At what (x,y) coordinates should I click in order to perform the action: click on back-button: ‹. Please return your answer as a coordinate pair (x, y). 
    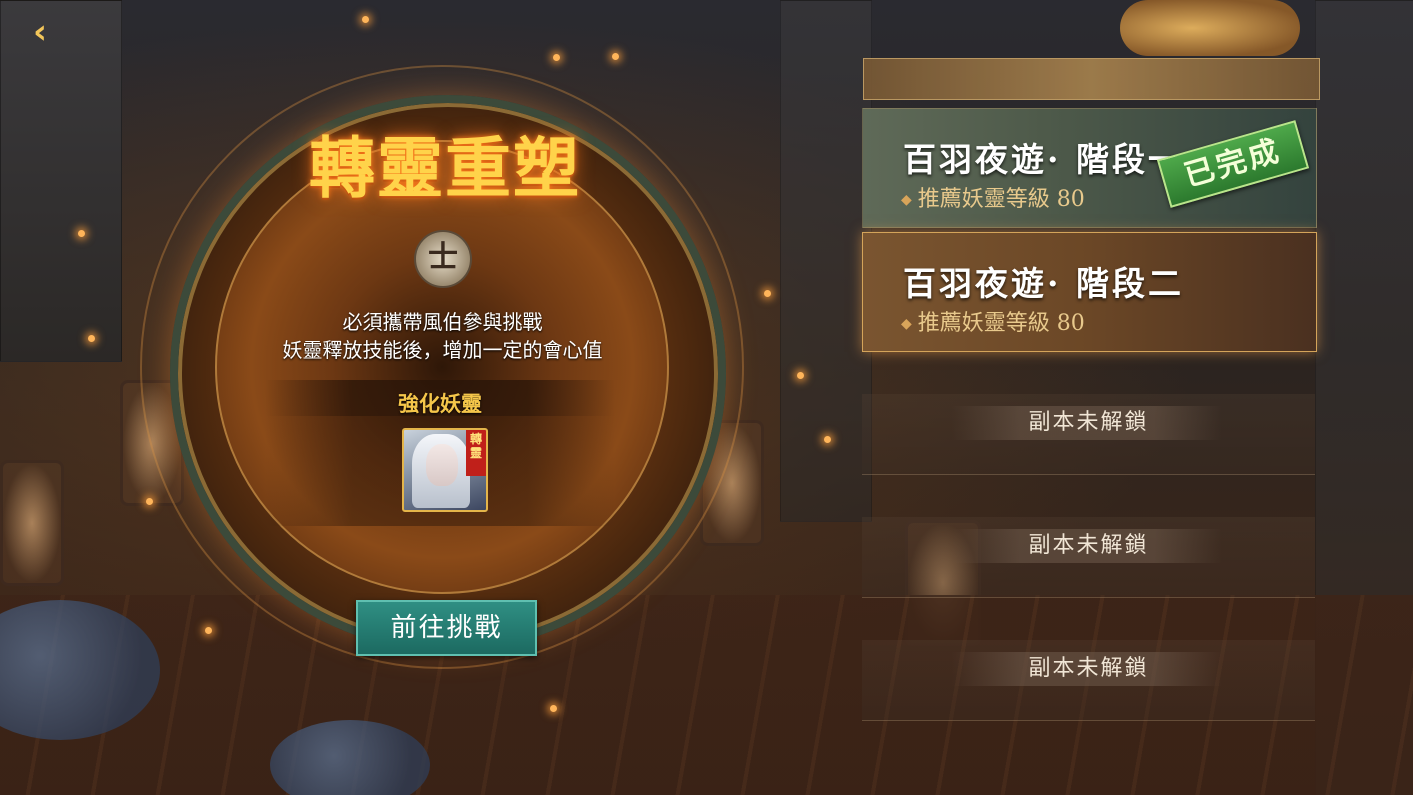
    Looking at the image, I should click on (40, 32).